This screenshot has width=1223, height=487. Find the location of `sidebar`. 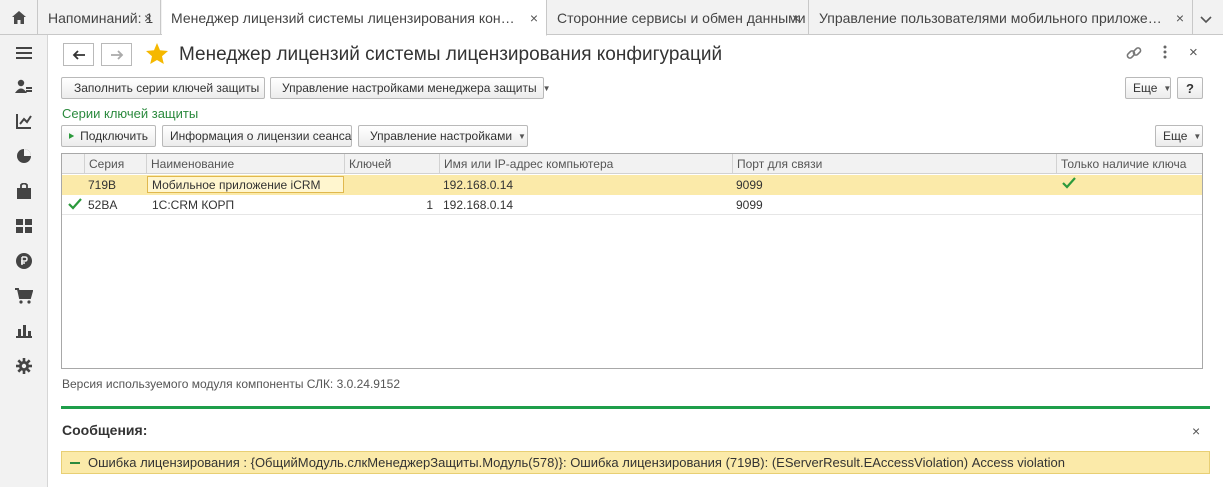

sidebar is located at coordinates (24, 261).